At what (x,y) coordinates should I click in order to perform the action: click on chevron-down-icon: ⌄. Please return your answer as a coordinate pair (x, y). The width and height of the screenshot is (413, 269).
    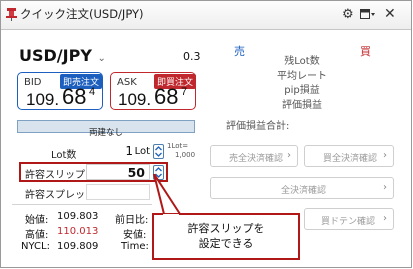
    Looking at the image, I should click on (101, 58).